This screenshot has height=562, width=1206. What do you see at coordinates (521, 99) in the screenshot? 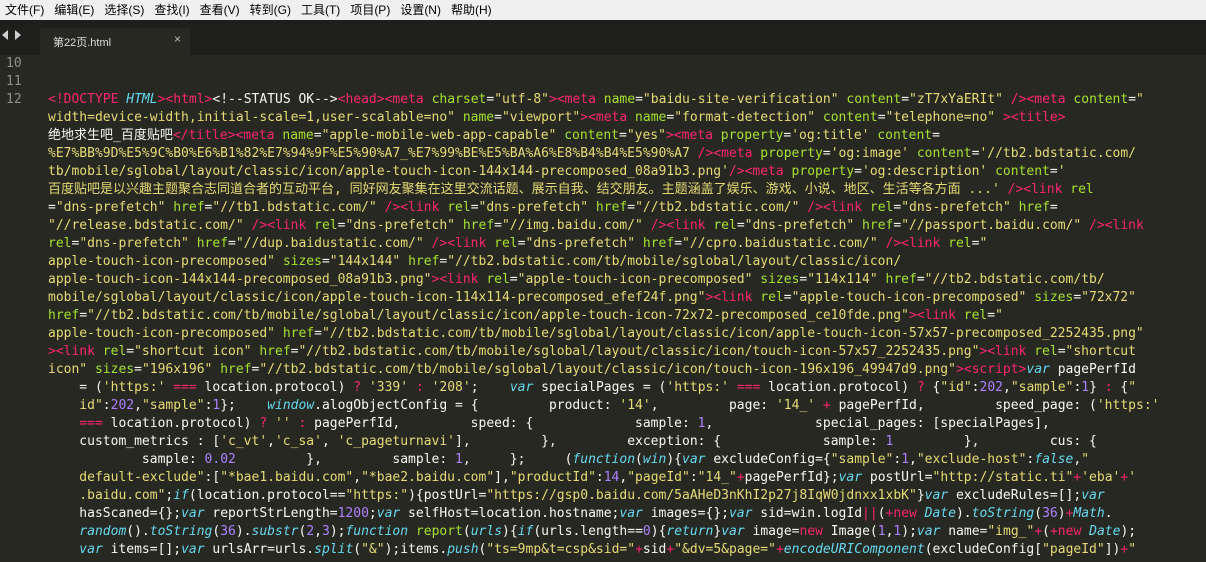
I see `code-token: "utf-8"` at bounding box center [521, 99].